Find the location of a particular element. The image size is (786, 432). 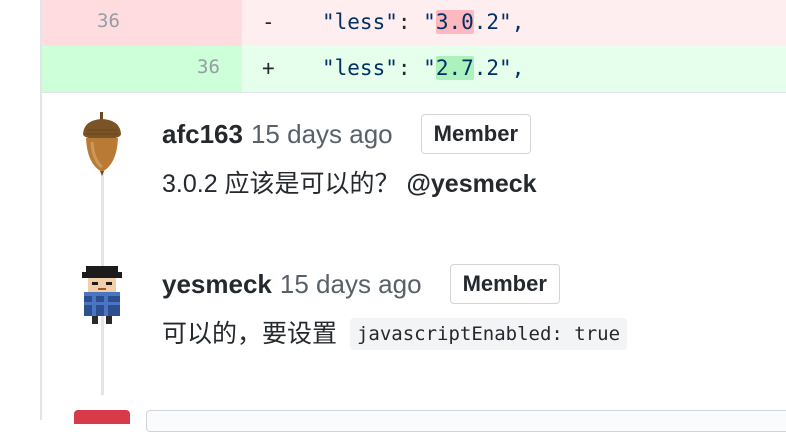

code-version-highlight: 3.0 is located at coordinates (454, 22).